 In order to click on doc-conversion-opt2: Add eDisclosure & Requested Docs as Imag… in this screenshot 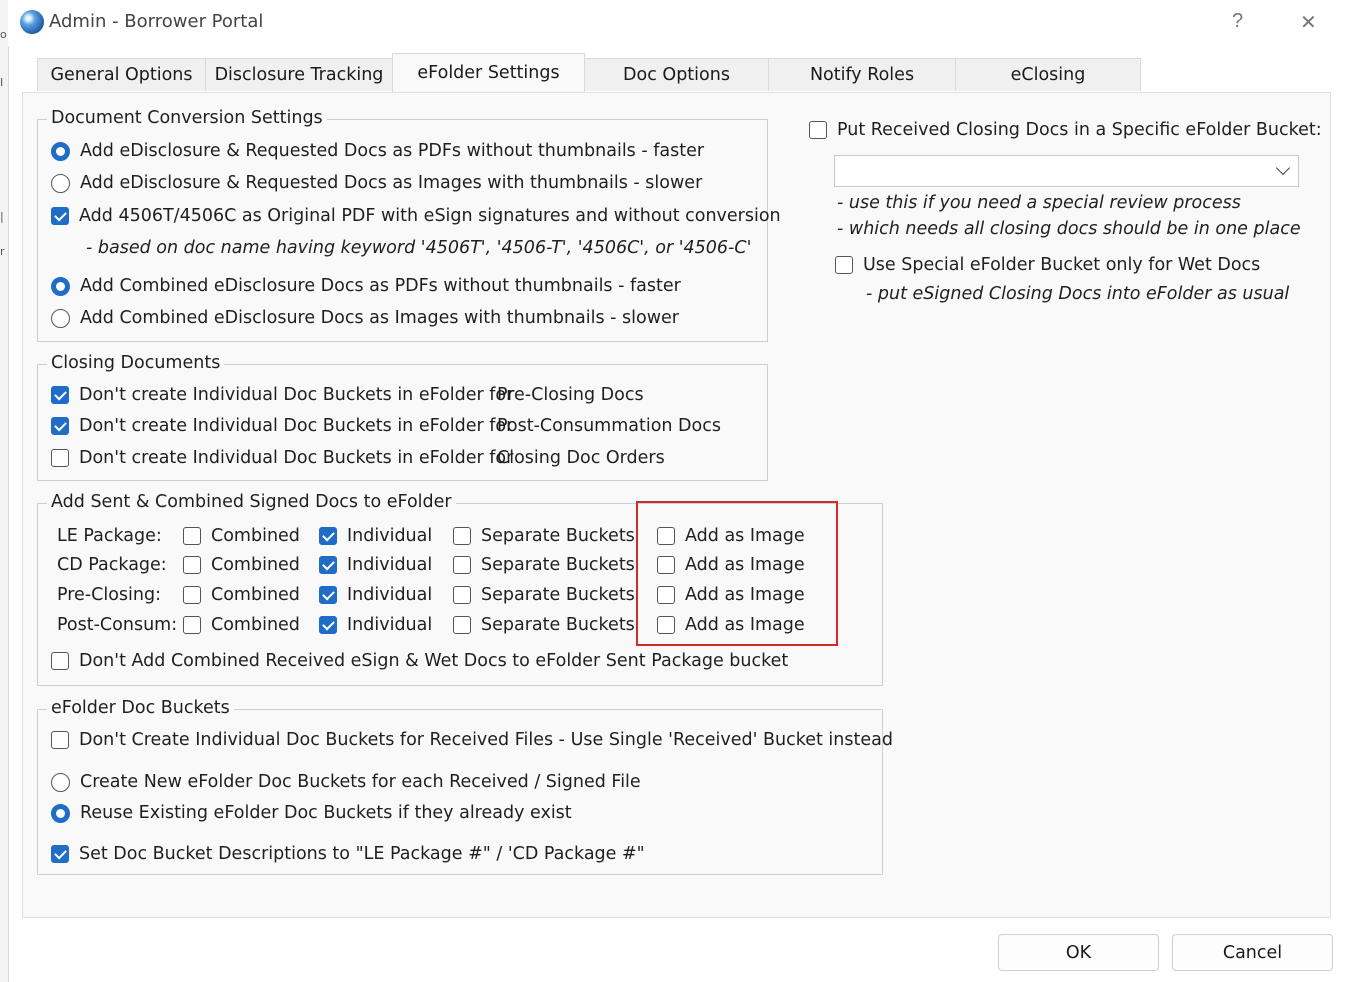, I will do `click(376, 183)`.